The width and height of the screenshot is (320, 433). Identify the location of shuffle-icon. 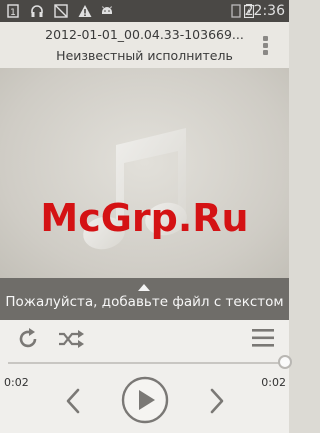
(71, 339).